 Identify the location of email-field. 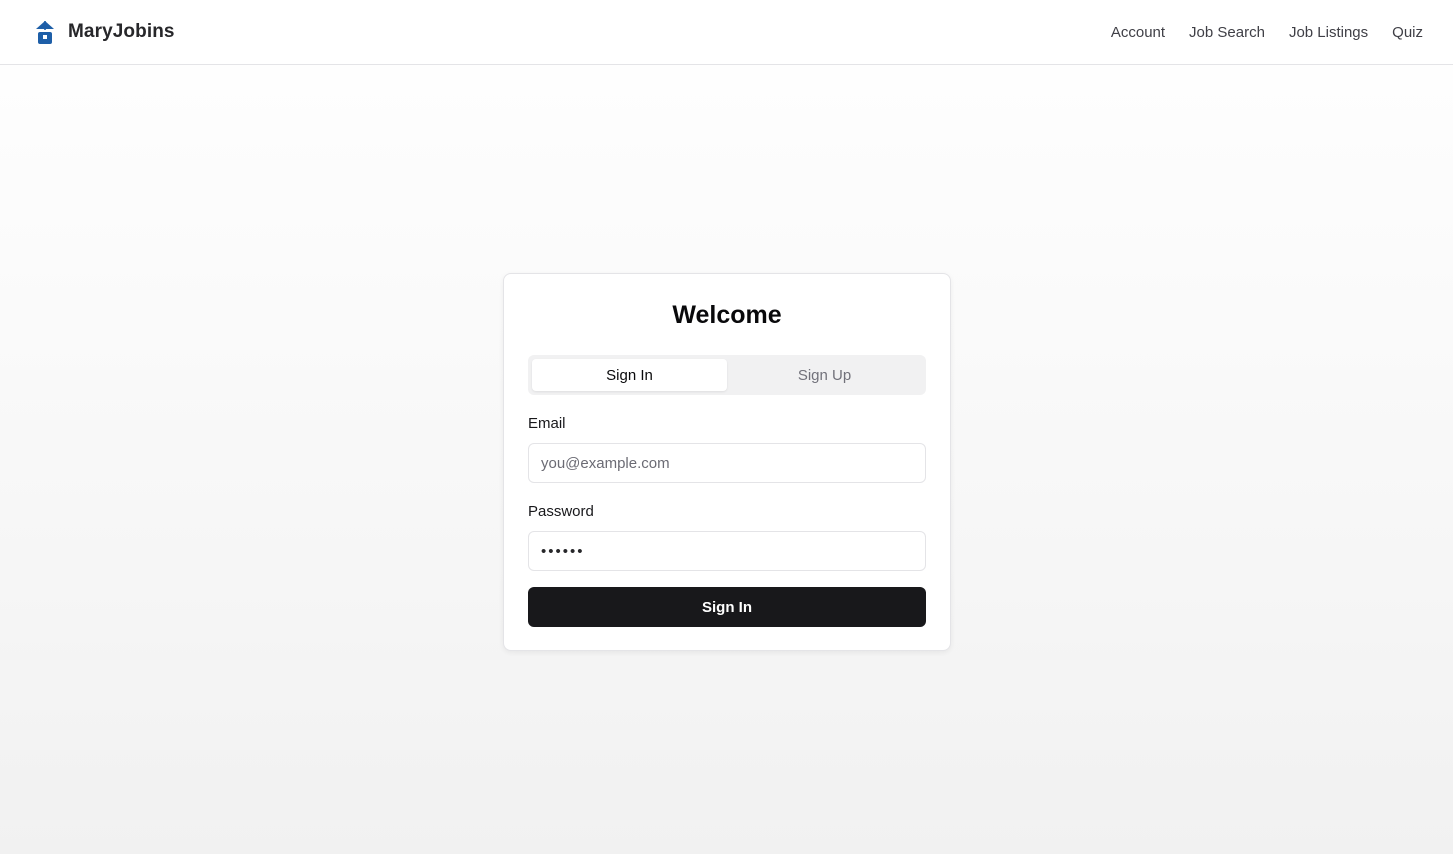
(727, 463).